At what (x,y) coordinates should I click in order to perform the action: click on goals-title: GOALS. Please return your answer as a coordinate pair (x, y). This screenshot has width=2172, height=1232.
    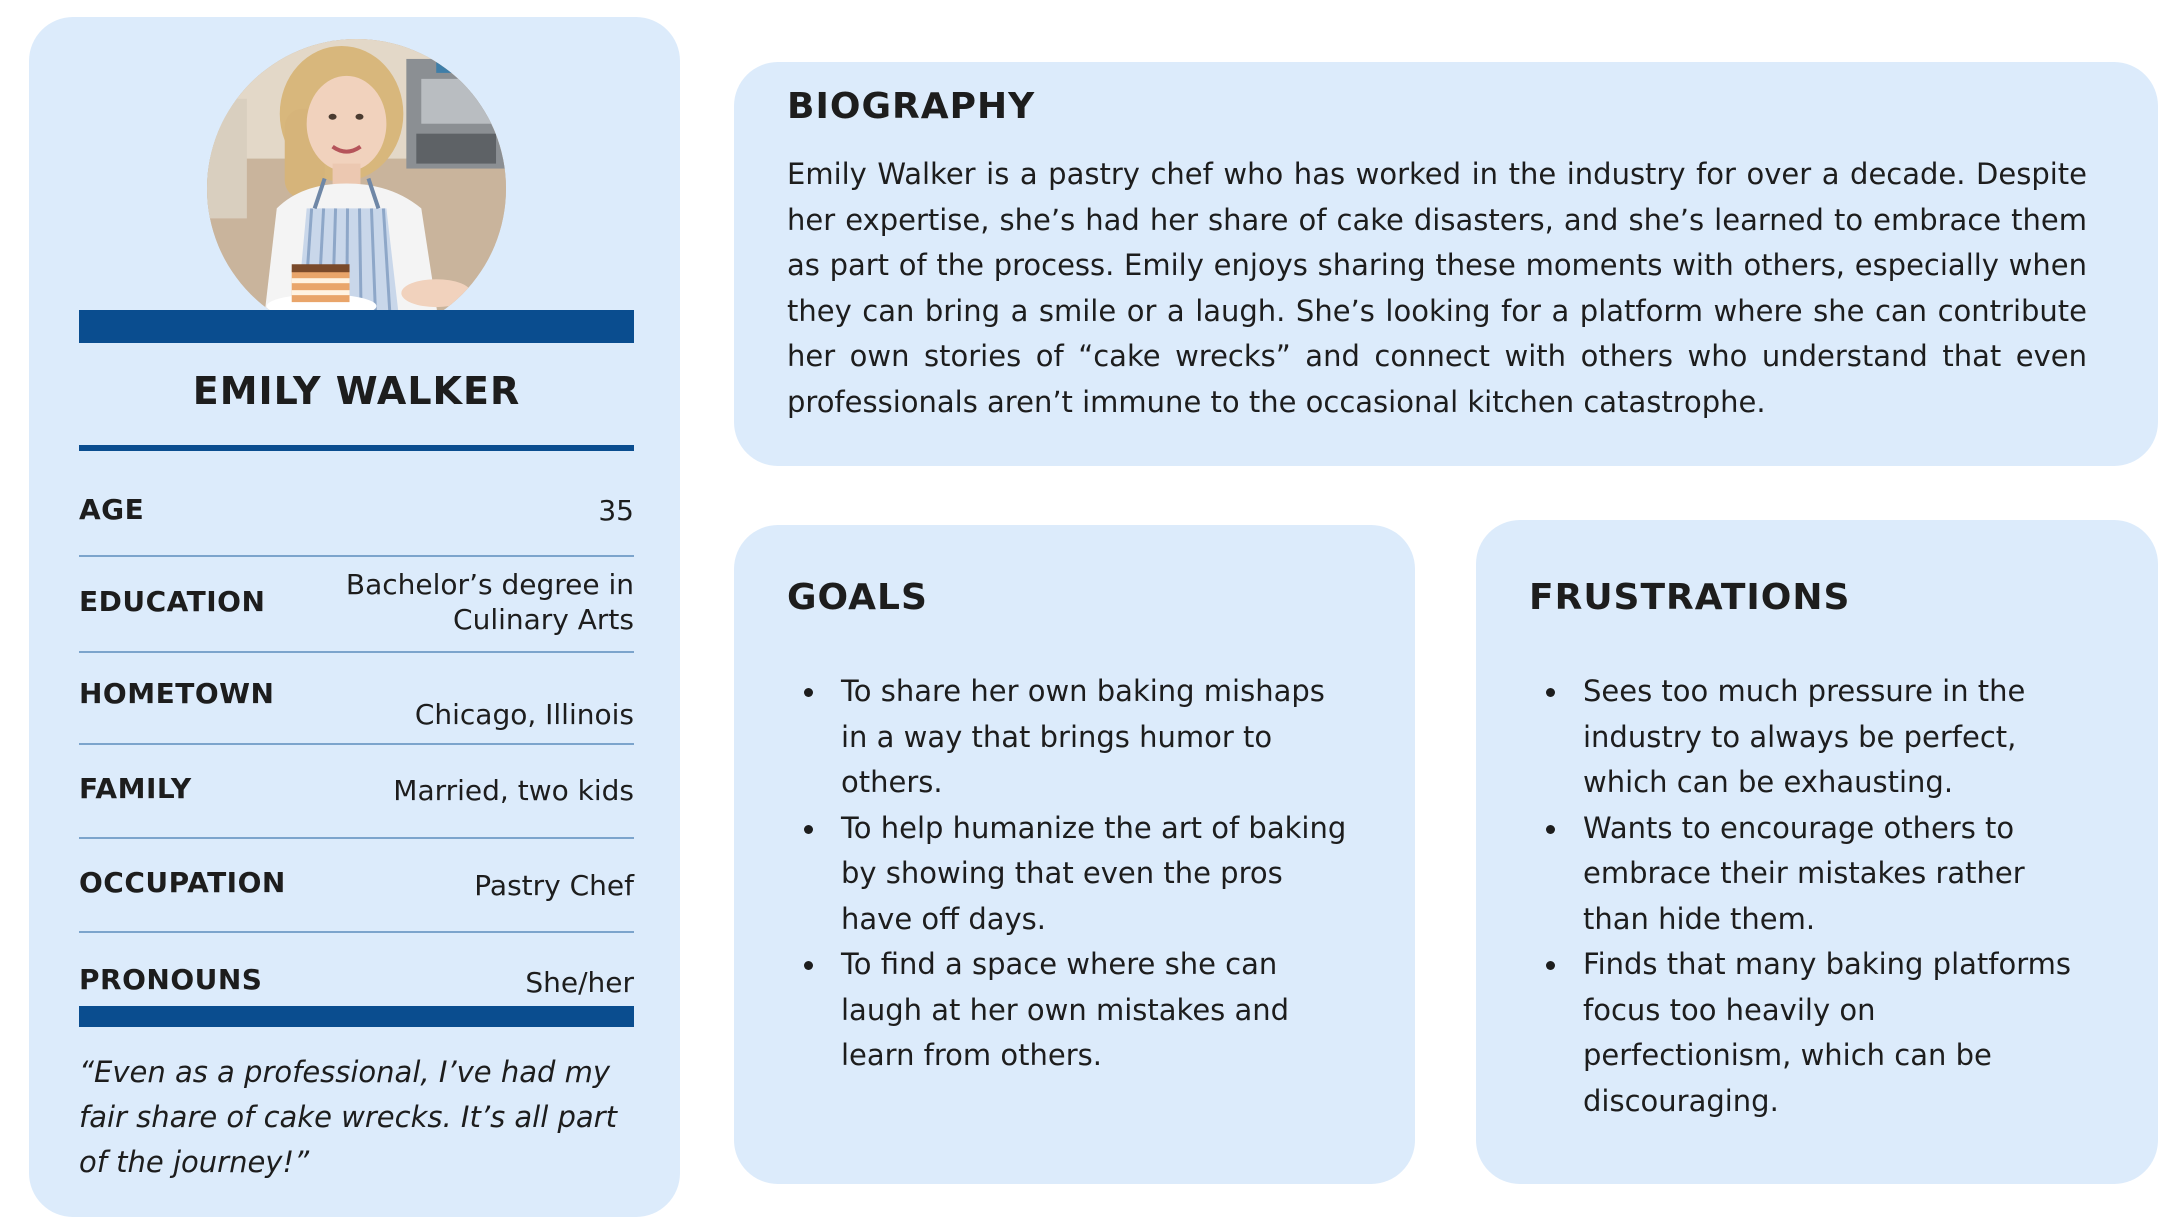
    Looking at the image, I should click on (857, 597).